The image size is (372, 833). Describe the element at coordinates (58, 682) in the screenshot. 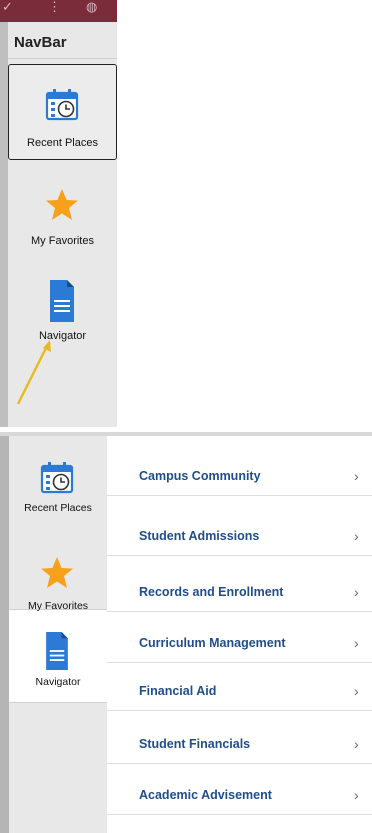

I see `tile-label: Navigator` at that location.